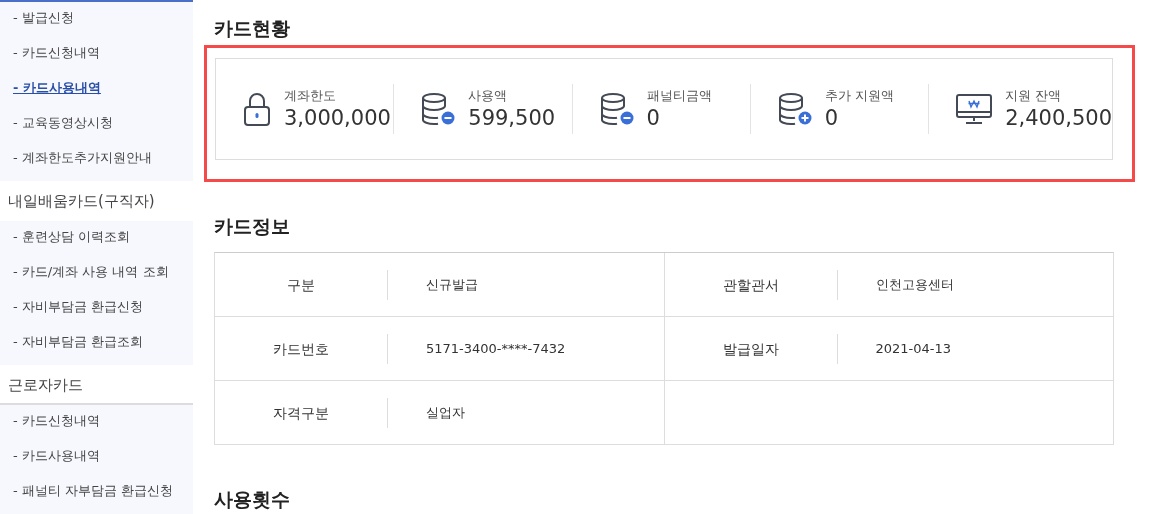 The image size is (1161, 514). Describe the element at coordinates (96, 159) in the screenshot. I see `sidebar-item: - 계좌한도추가지원안내` at that location.